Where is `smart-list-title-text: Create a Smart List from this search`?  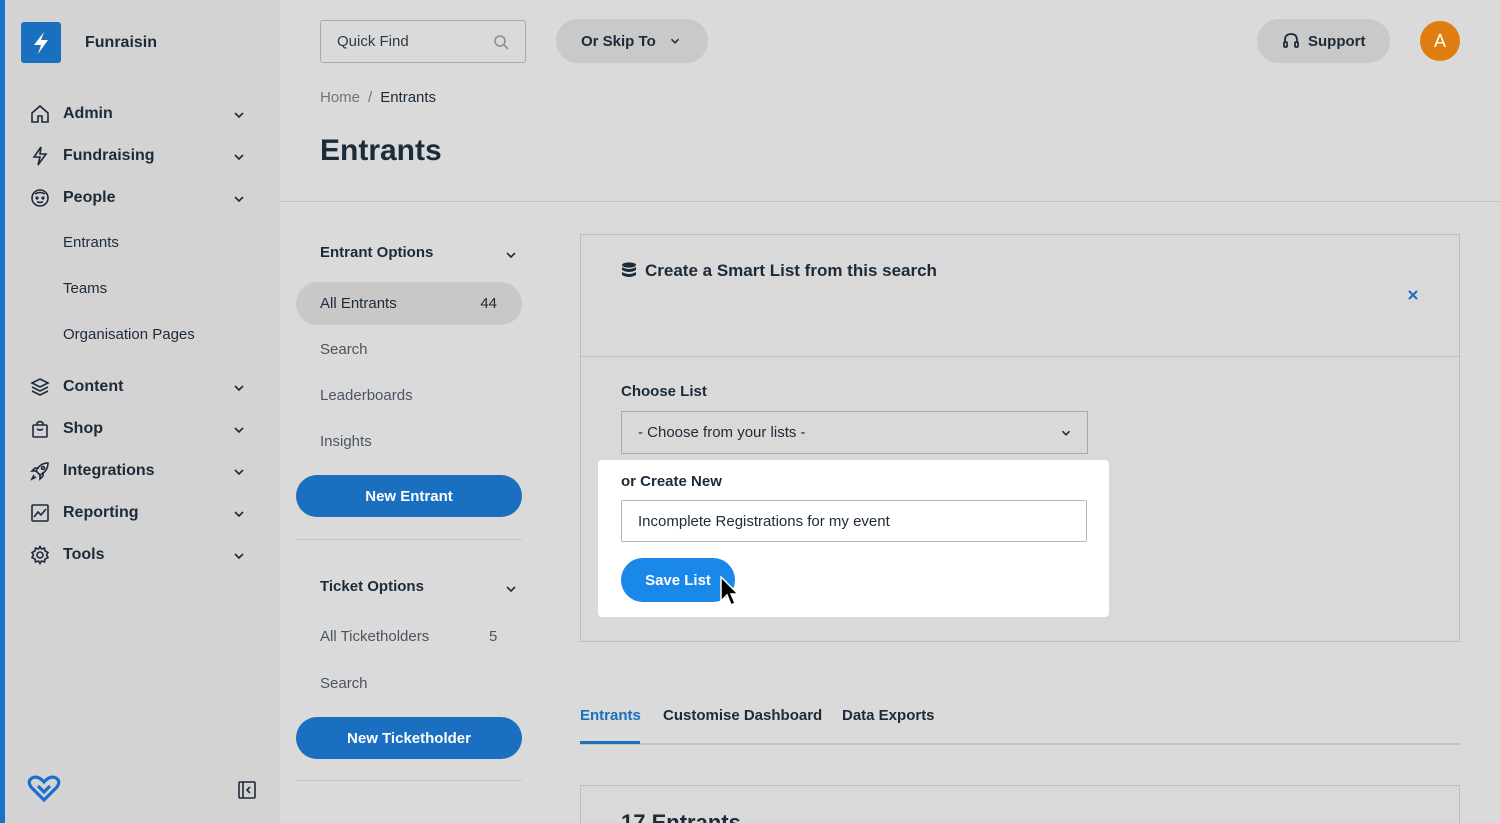 smart-list-title-text: Create a Smart List from this search is located at coordinates (791, 270).